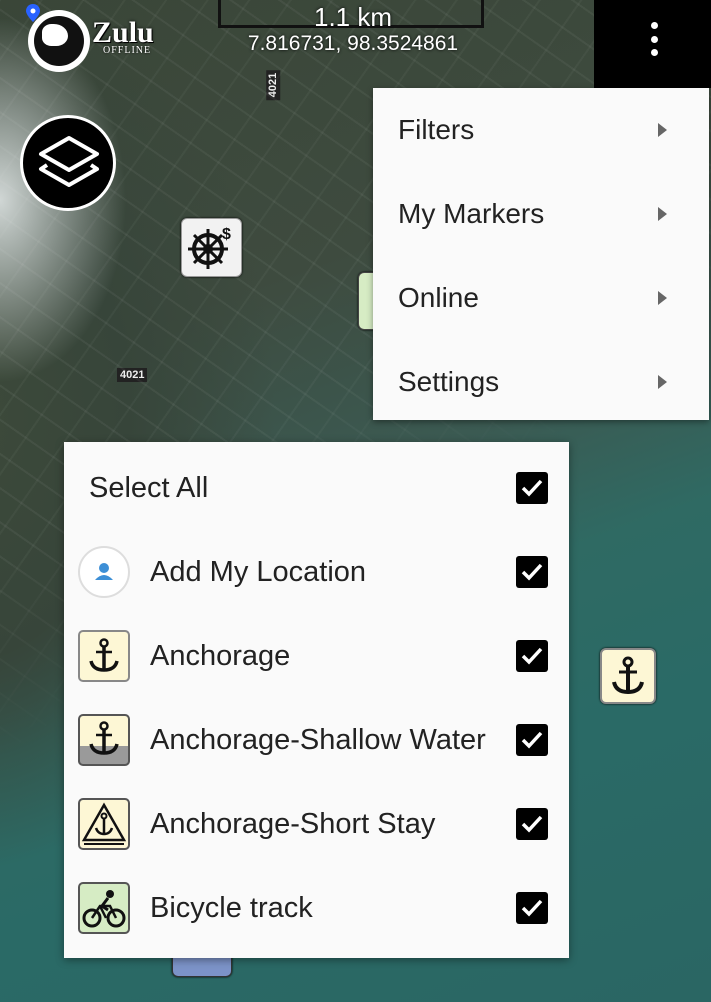  What do you see at coordinates (149, 487) in the screenshot?
I see `filter-label: Select All` at bounding box center [149, 487].